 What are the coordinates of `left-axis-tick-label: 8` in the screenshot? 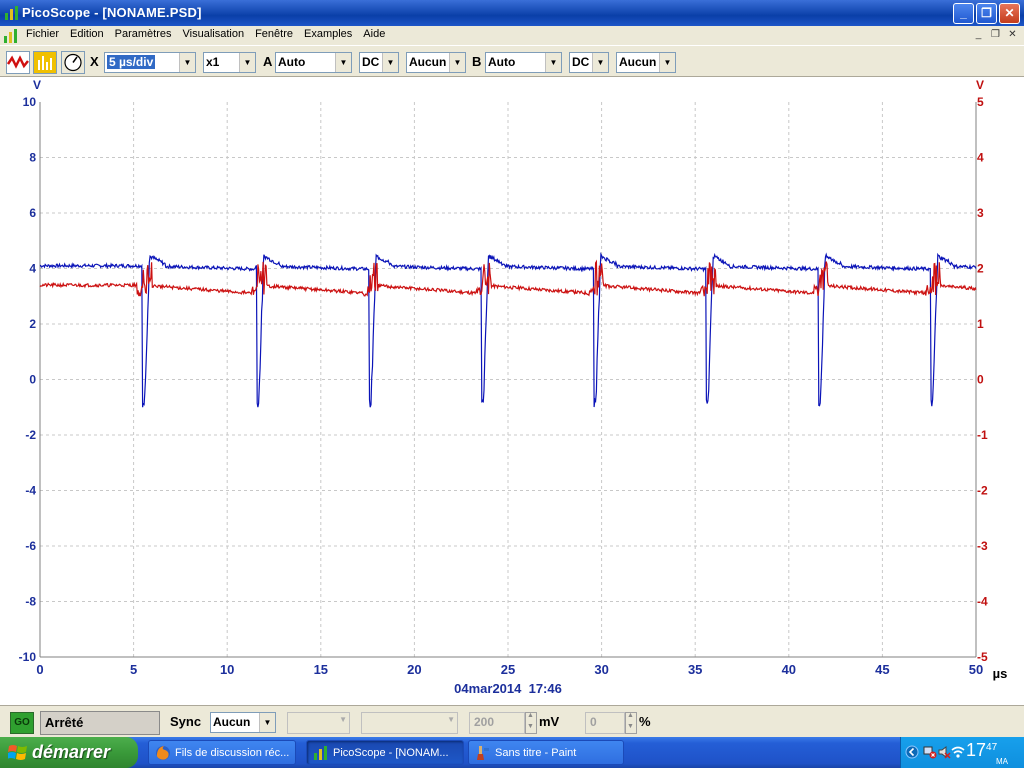 It's located at (32, 158).